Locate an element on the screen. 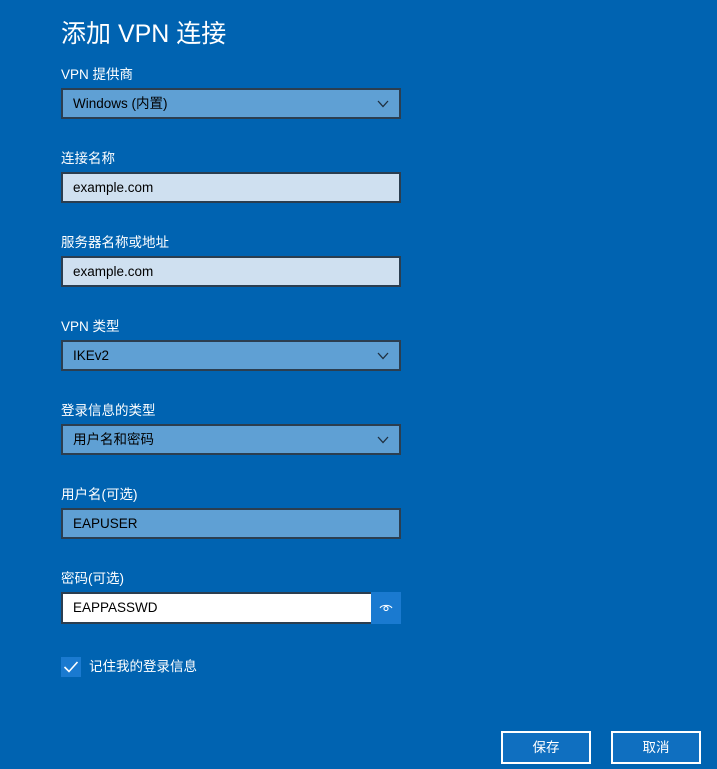  provider-select: Windows (内置) is located at coordinates (231, 103).